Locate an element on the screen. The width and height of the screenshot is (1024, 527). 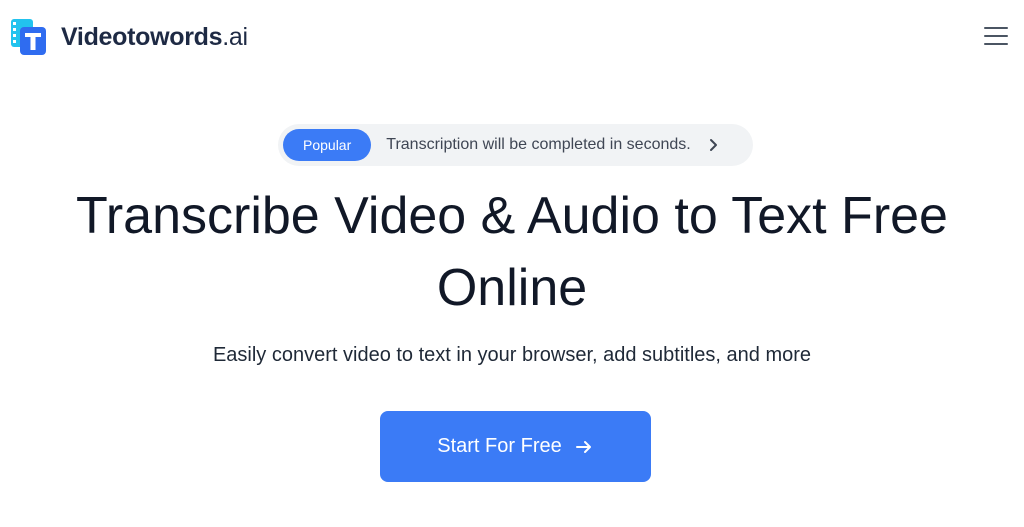
brand-name: Videotowords.ai is located at coordinates (154, 36).